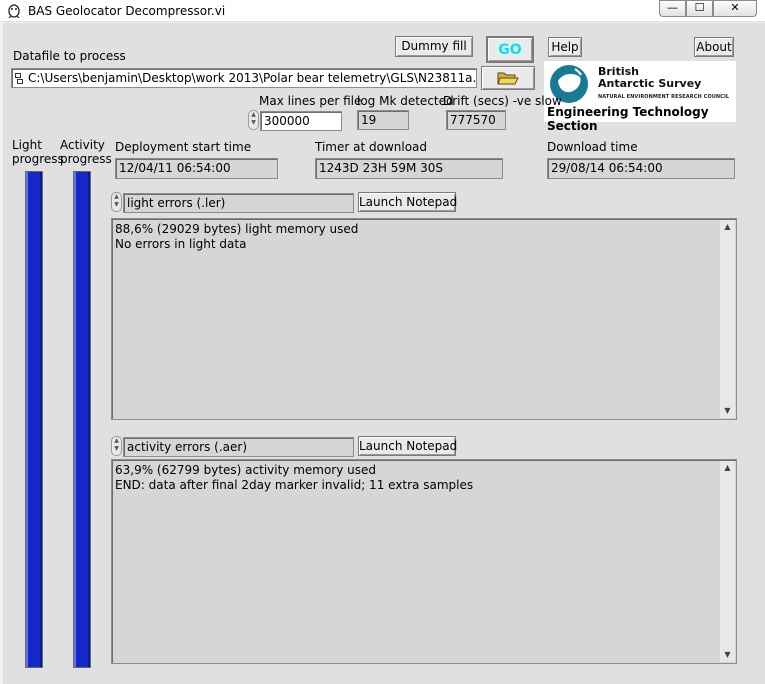 The width and height of the screenshot is (765, 684). Describe the element at coordinates (434, 46) in the screenshot. I see `dummy-fill-button: Dummy fill` at that location.